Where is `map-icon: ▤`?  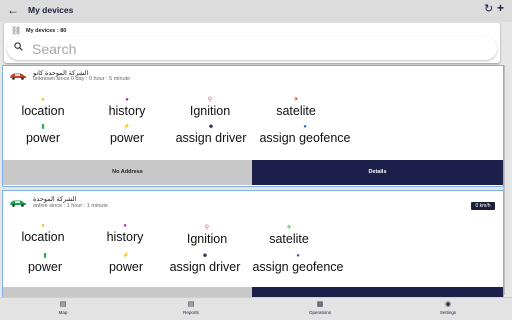 map-icon: ▤ is located at coordinates (63, 304).